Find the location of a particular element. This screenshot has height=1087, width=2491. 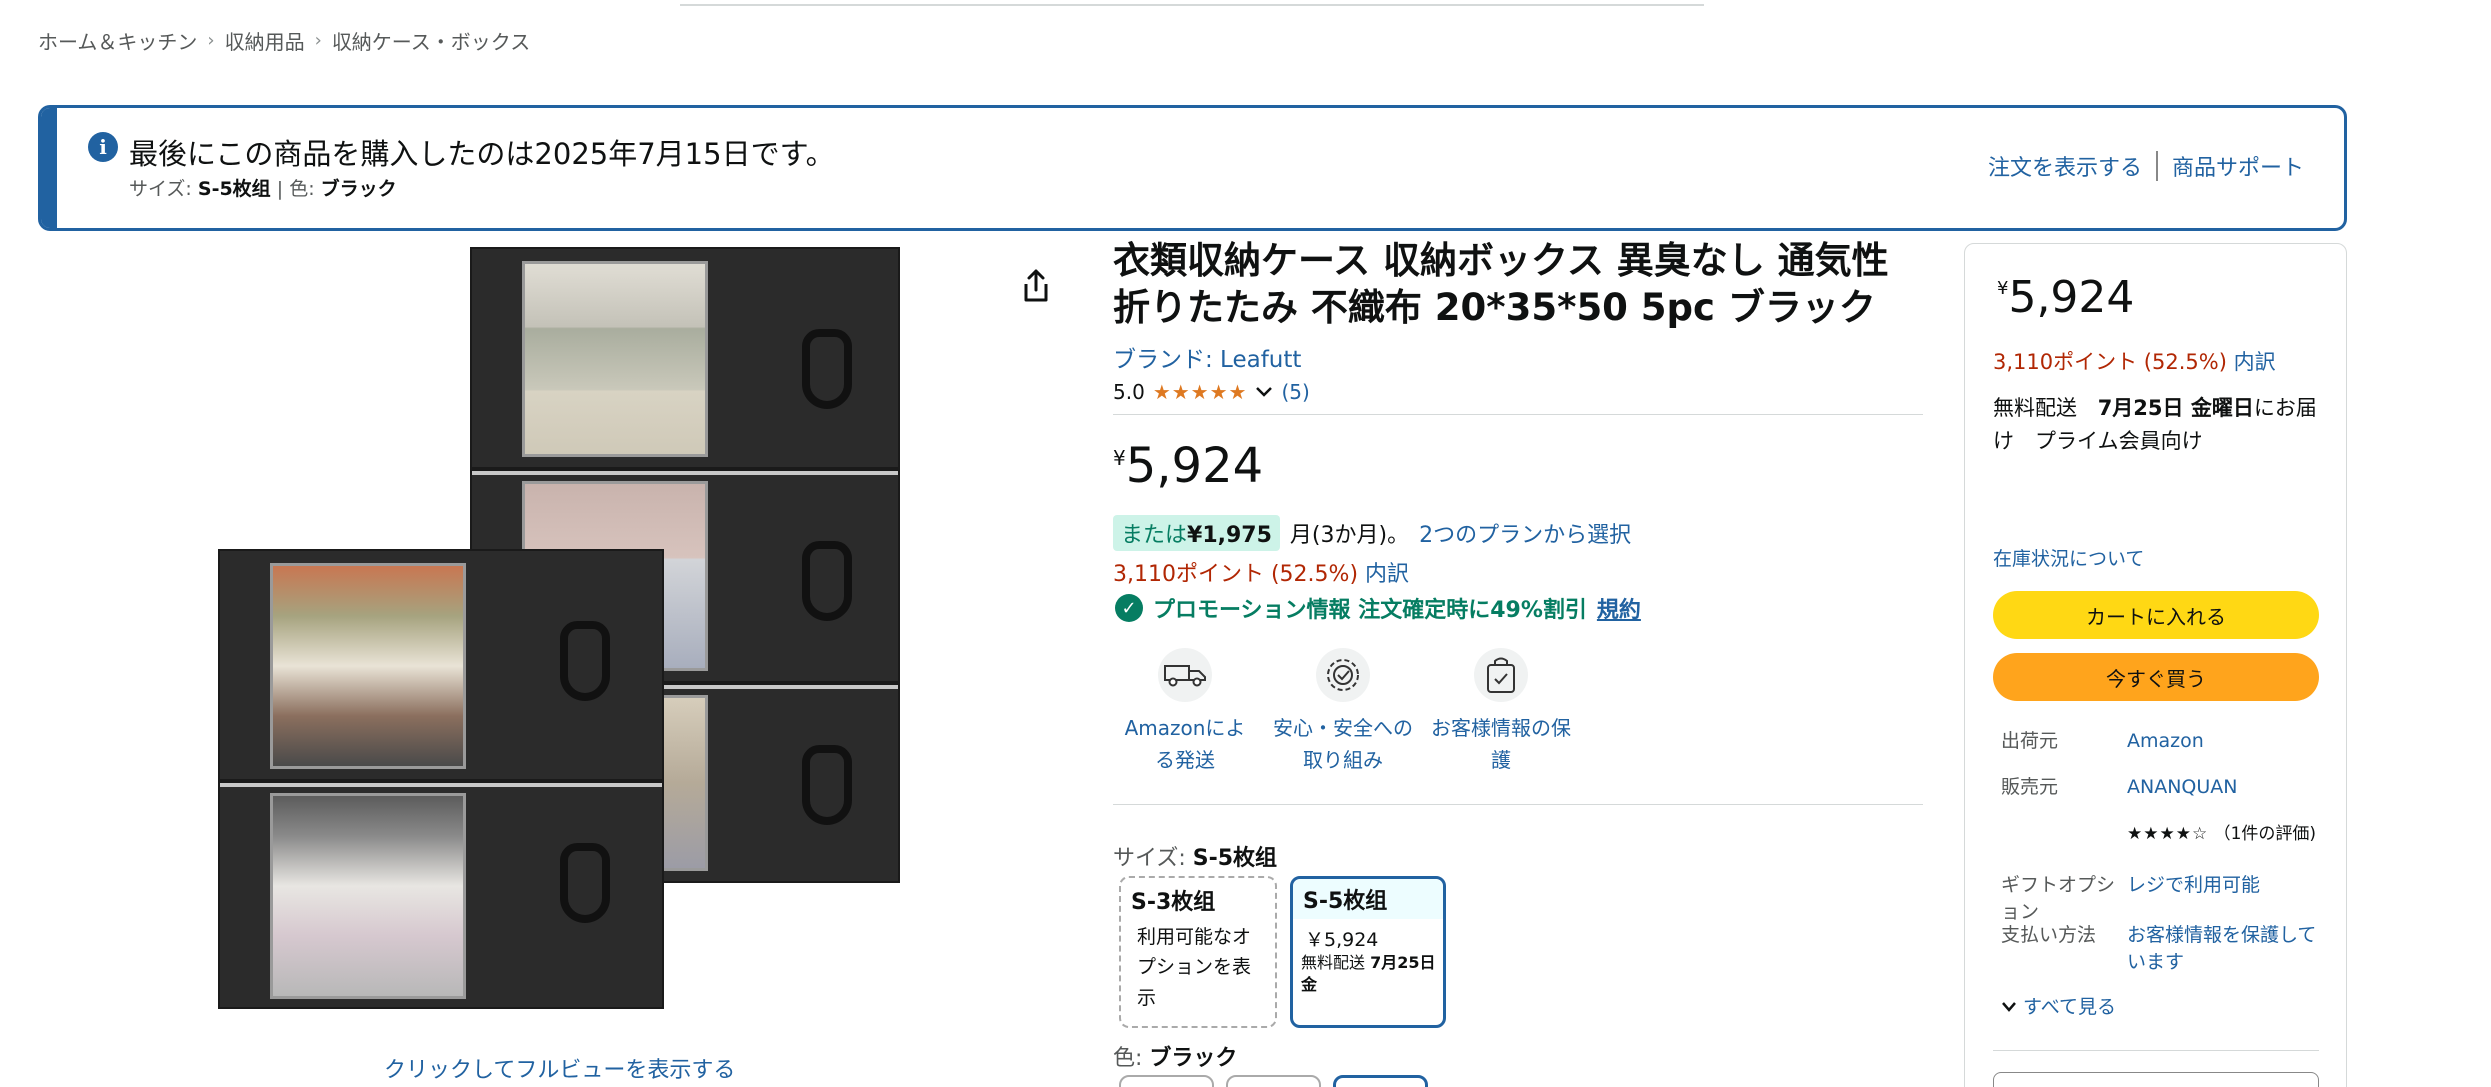

breadcrumb: ホーム＆キッチン › 収納用品 › 収納ケース・ボックス is located at coordinates (284, 40).